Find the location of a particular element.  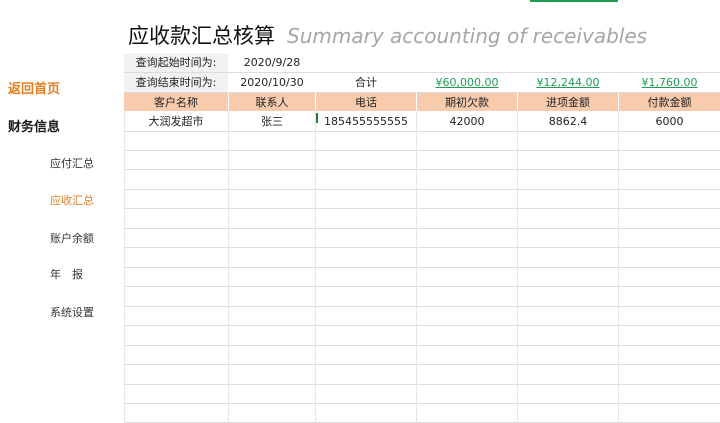

column-header-incoming-amount: 进项金额 is located at coordinates (568, 102).